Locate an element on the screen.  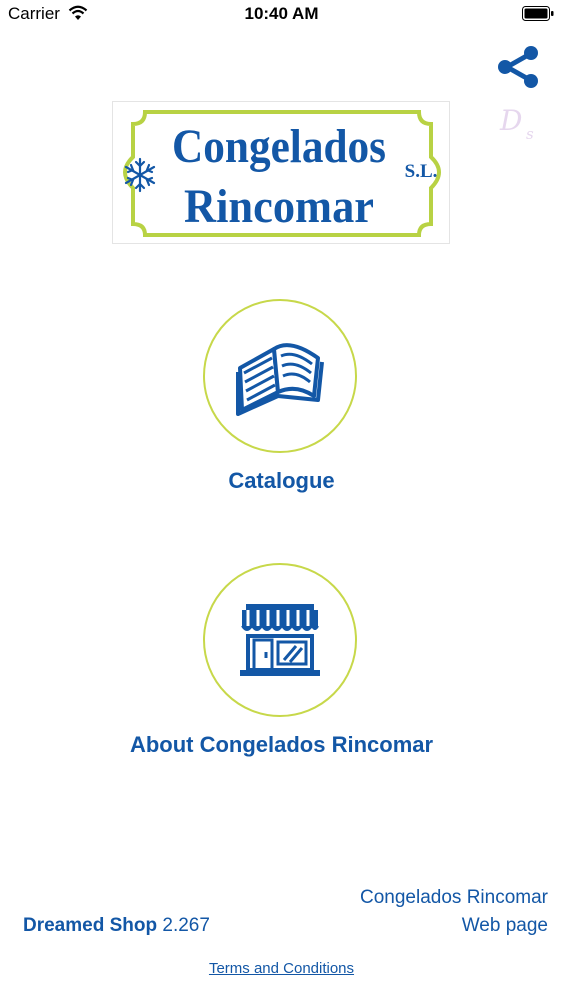
shop-storefront-icon is located at coordinates (280, 640).